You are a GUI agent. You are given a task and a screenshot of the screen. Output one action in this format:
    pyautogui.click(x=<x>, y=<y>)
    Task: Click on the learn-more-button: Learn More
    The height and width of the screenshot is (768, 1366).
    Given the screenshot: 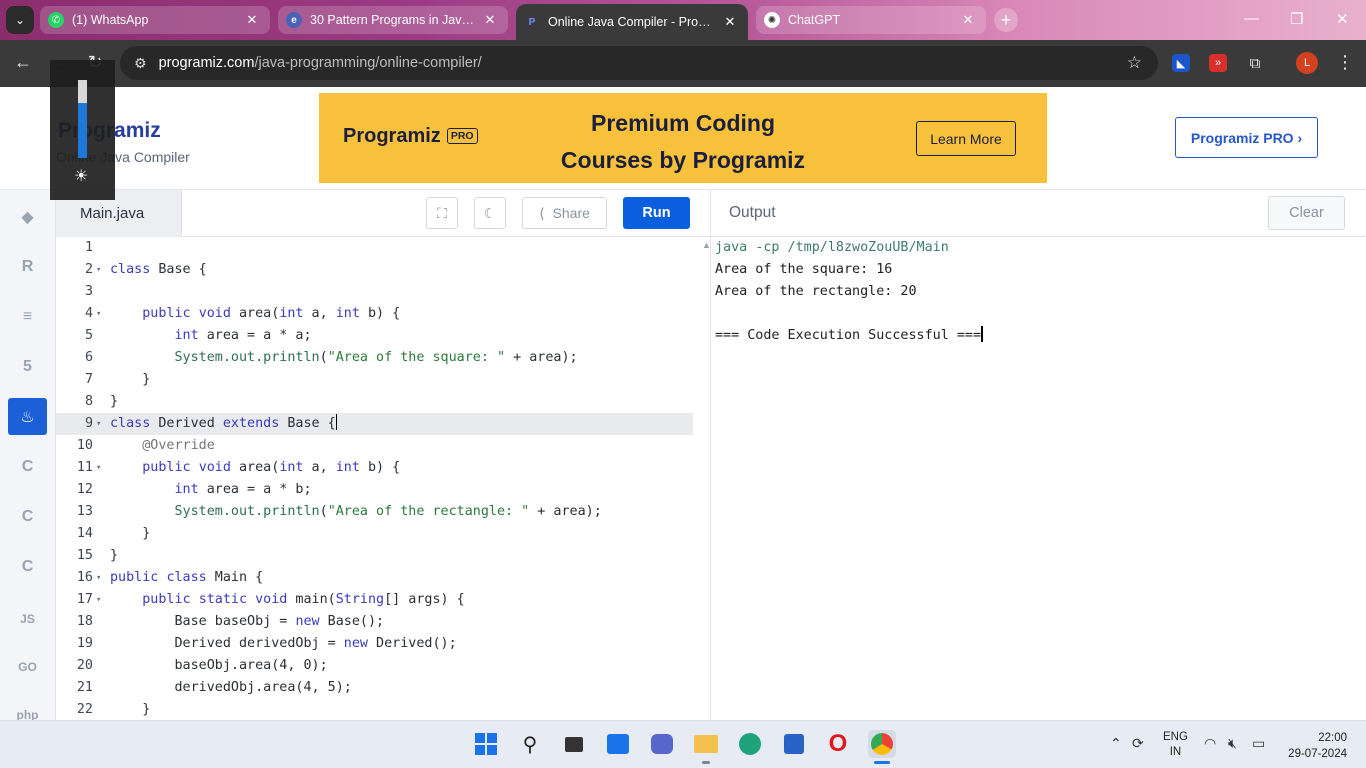 What is the action you would take?
    pyautogui.click(x=966, y=138)
    